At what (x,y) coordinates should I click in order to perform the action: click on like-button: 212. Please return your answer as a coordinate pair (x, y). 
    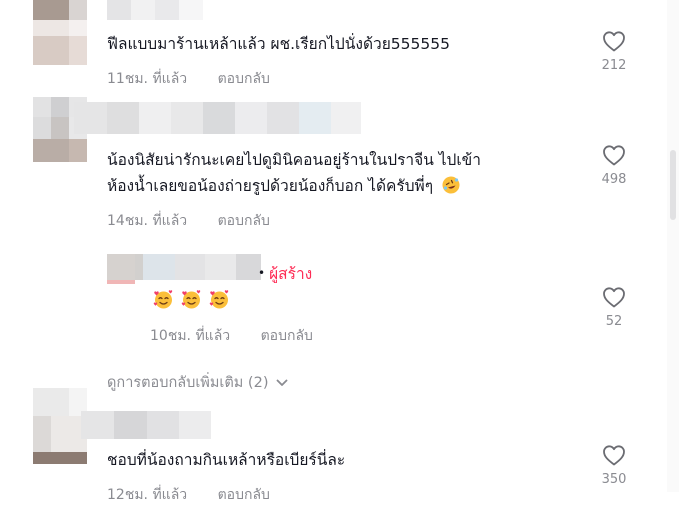
    Looking at the image, I should click on (614, 51).